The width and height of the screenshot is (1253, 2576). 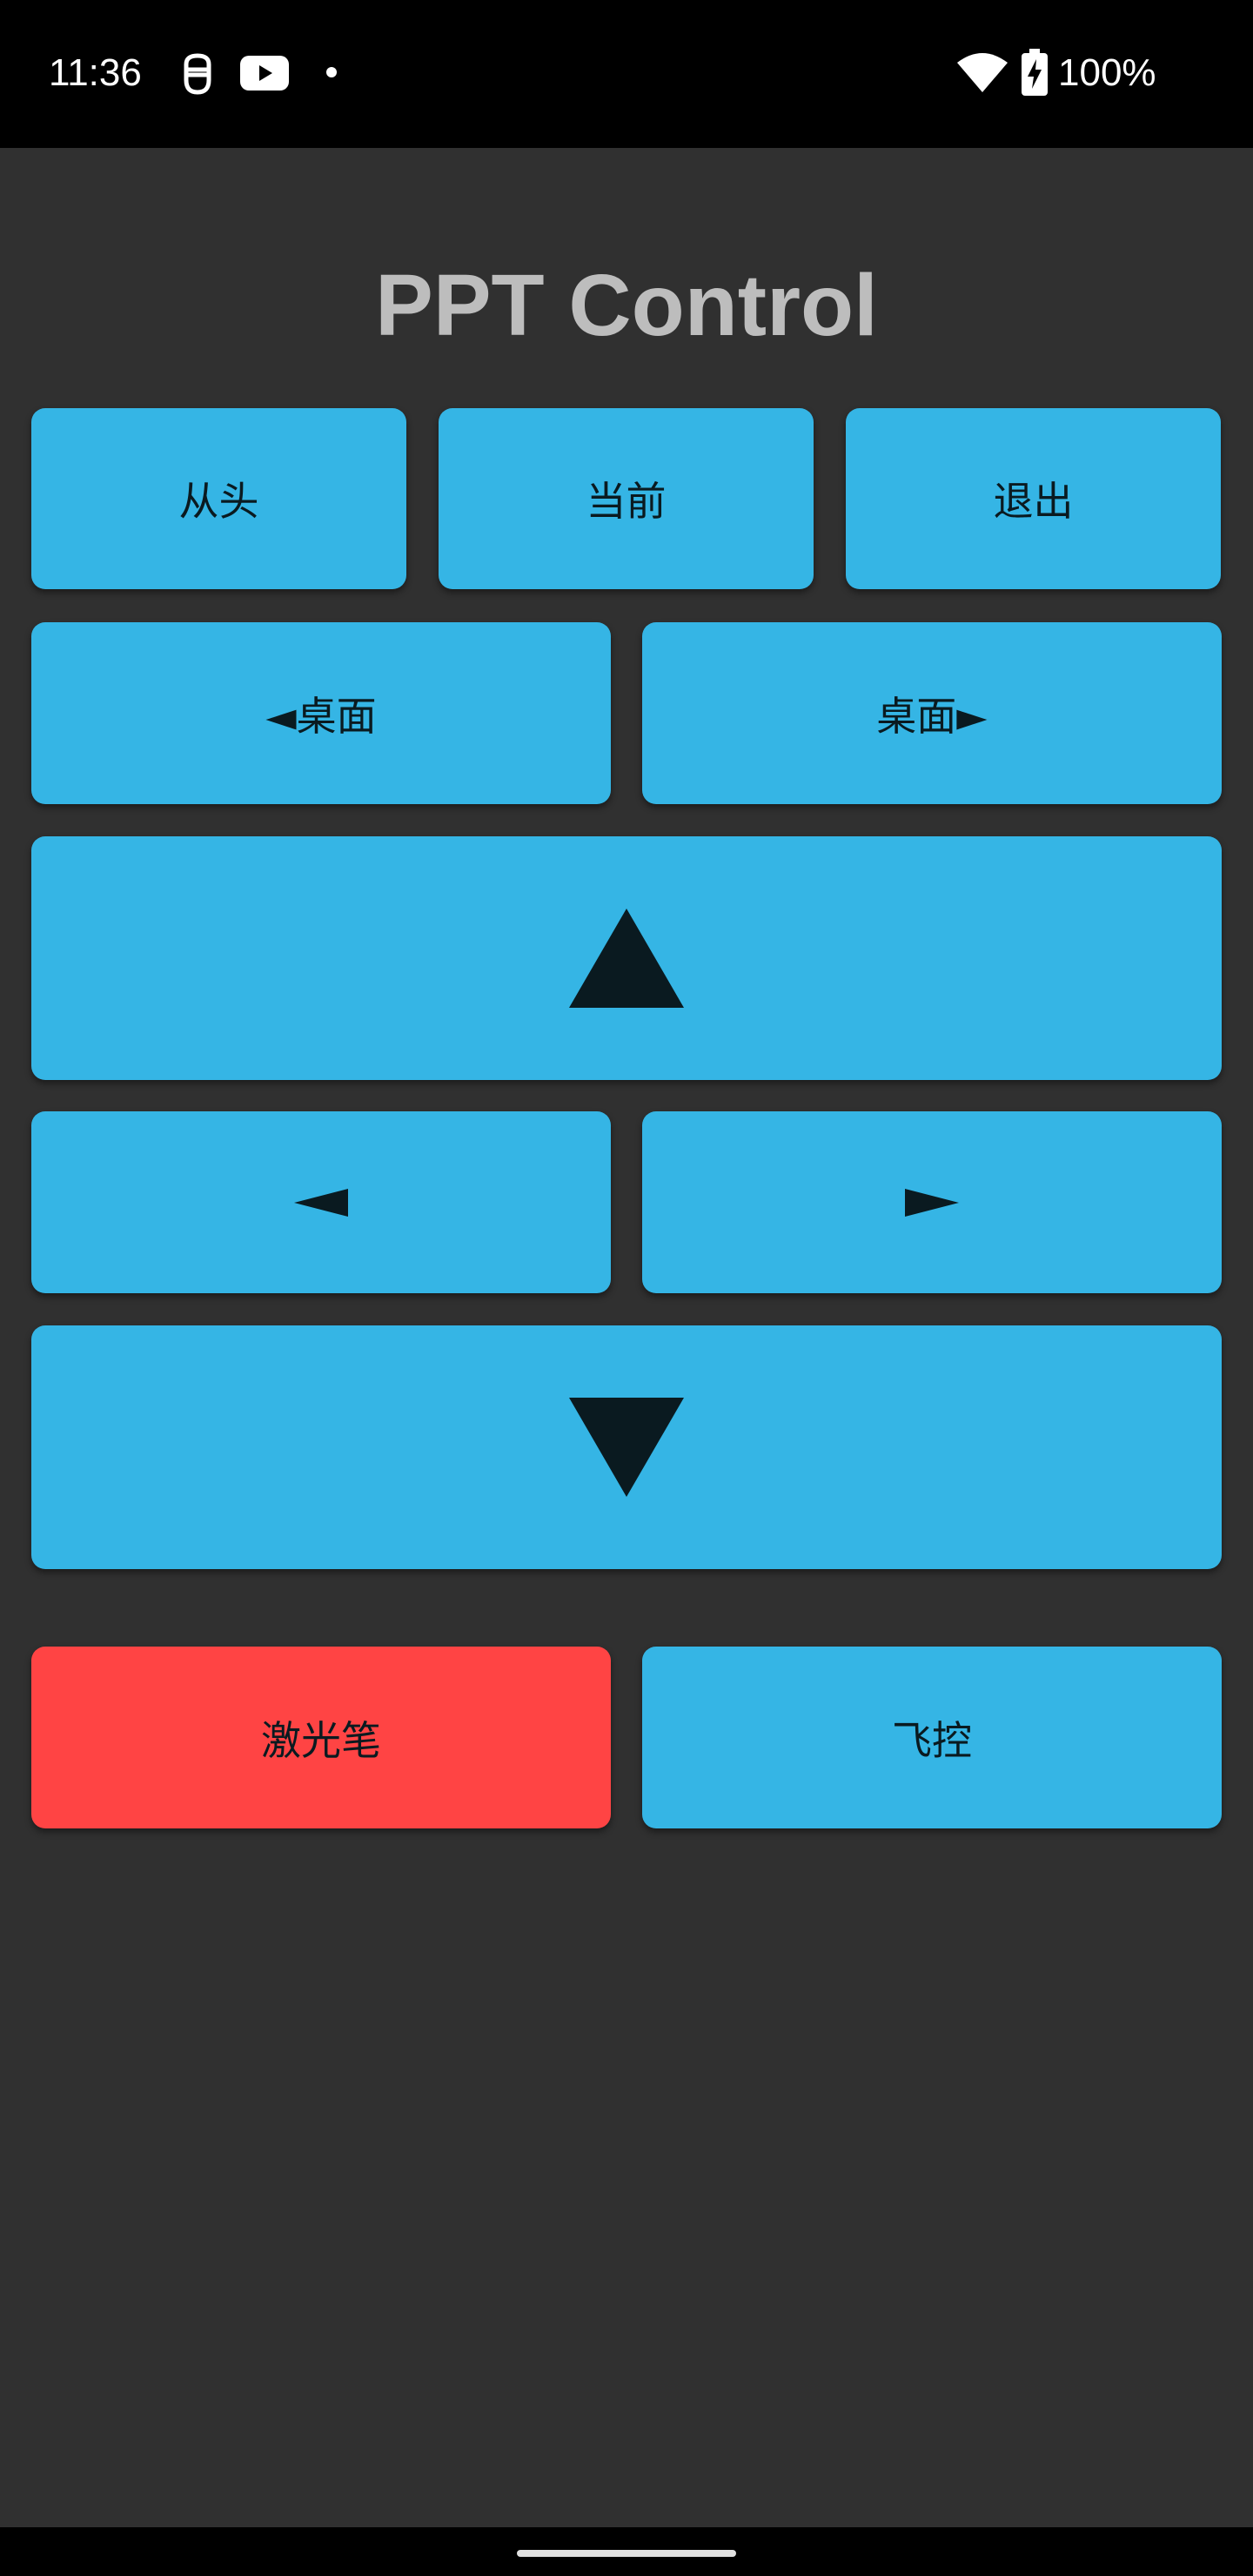 I want to click on laser-pointer-label: 激光笔, so click(x=321, y=1740).